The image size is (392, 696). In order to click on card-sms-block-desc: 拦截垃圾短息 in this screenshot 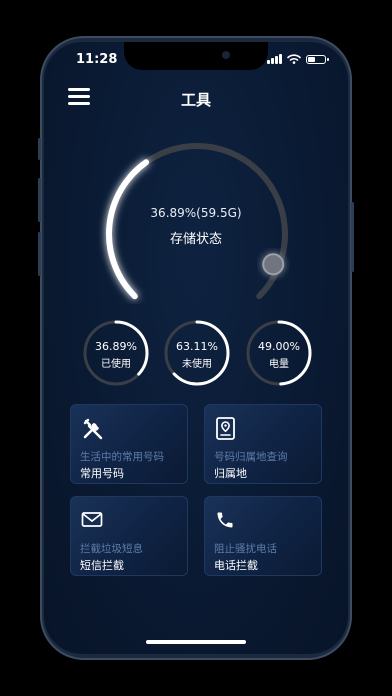, I will do `click(111, 549)`.